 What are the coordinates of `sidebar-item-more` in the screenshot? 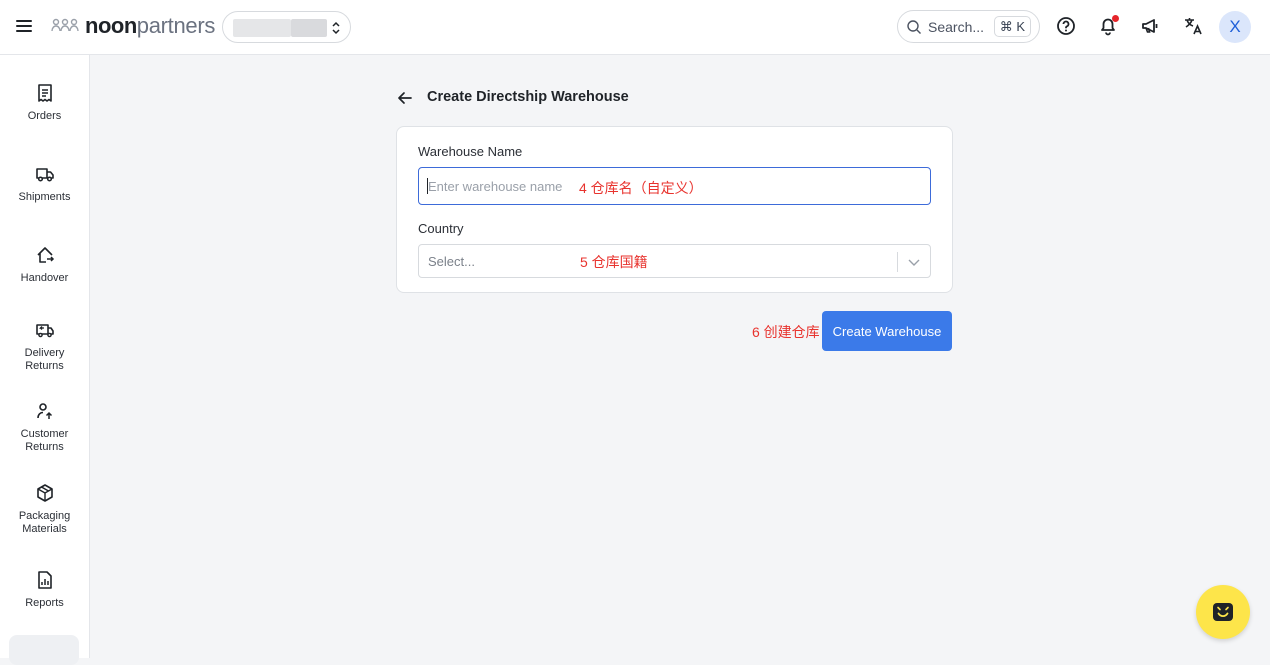 It's located at (44, 650).